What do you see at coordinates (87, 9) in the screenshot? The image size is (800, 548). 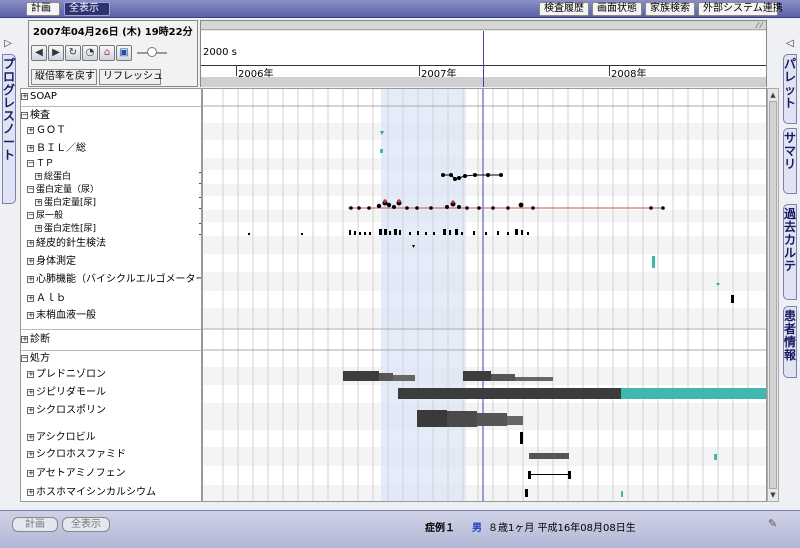 I see `show-all-button: 全表示` at bounding box center [87, 9].